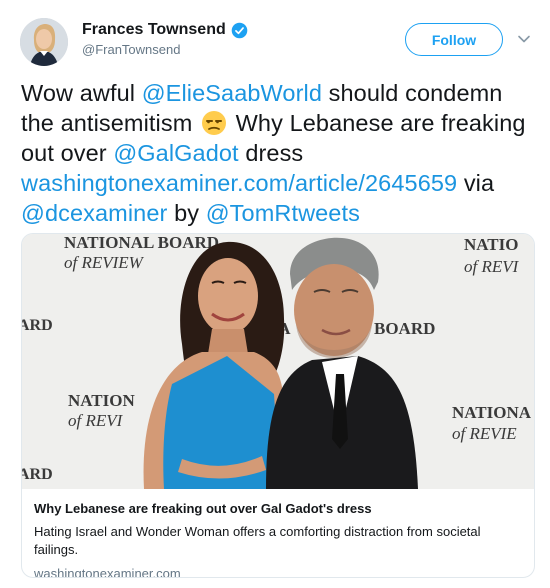  I want to click on backdrop-text: BOARD, so click(404, 328).